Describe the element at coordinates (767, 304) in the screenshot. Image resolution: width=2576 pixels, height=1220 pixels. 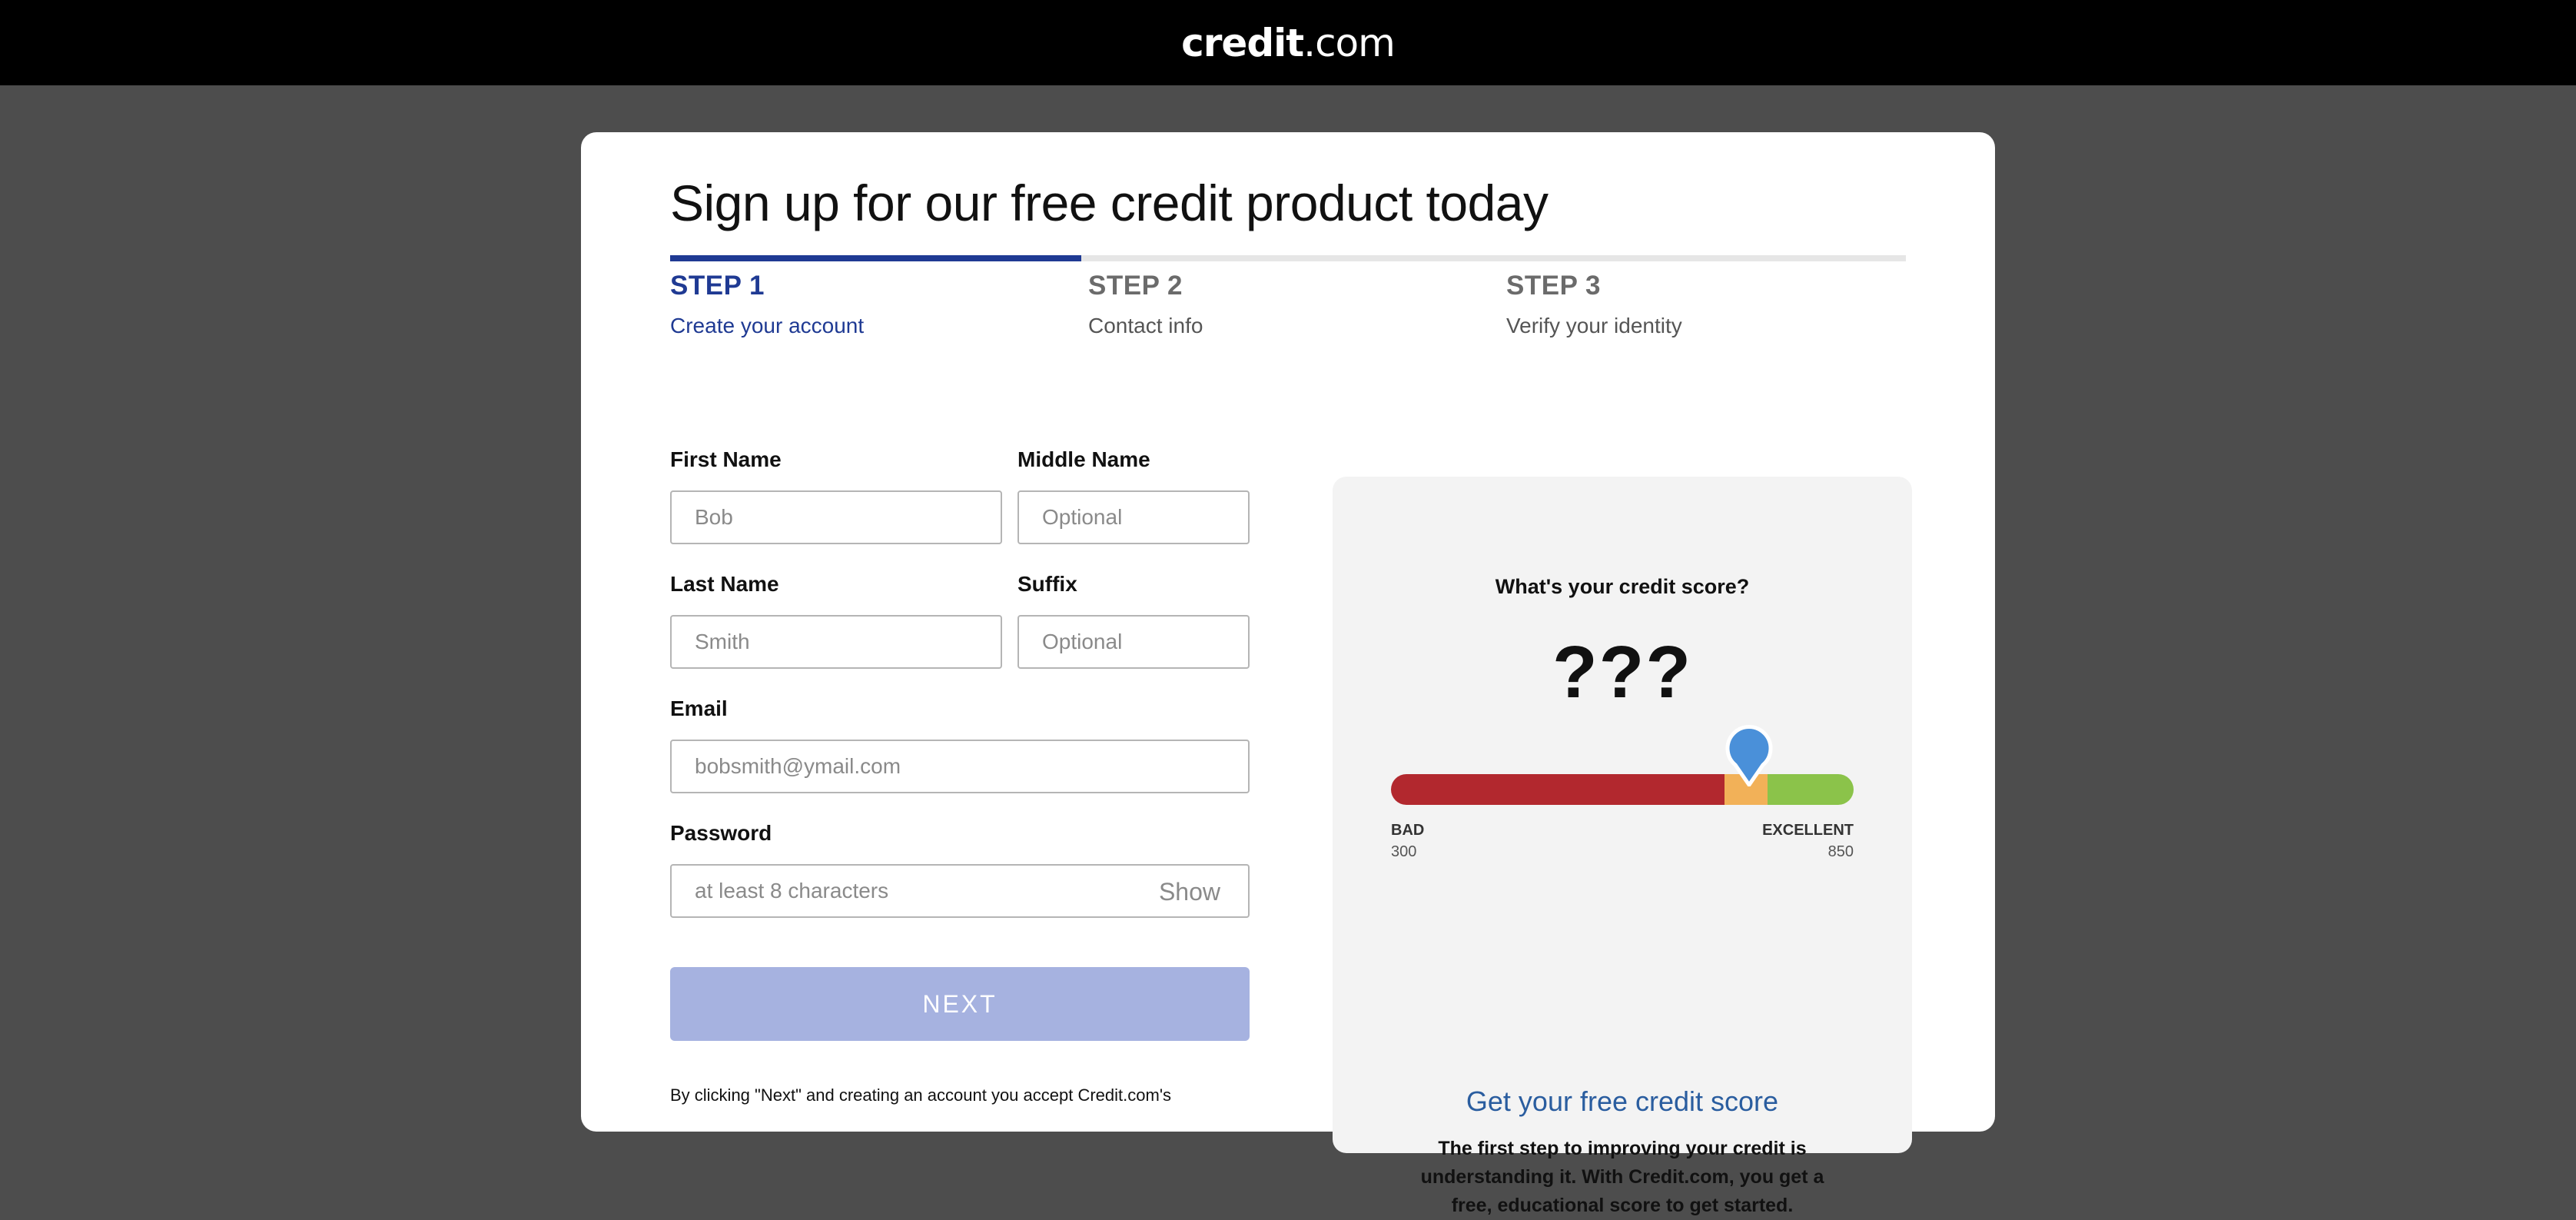
I see `step-1: STEP 1 Create your account` at that location.